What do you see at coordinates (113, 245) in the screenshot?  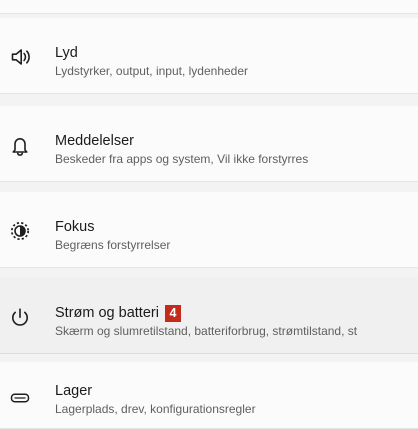 I see `focus-description: Begræns forstyrrelser` at bounding box center [113, 245].